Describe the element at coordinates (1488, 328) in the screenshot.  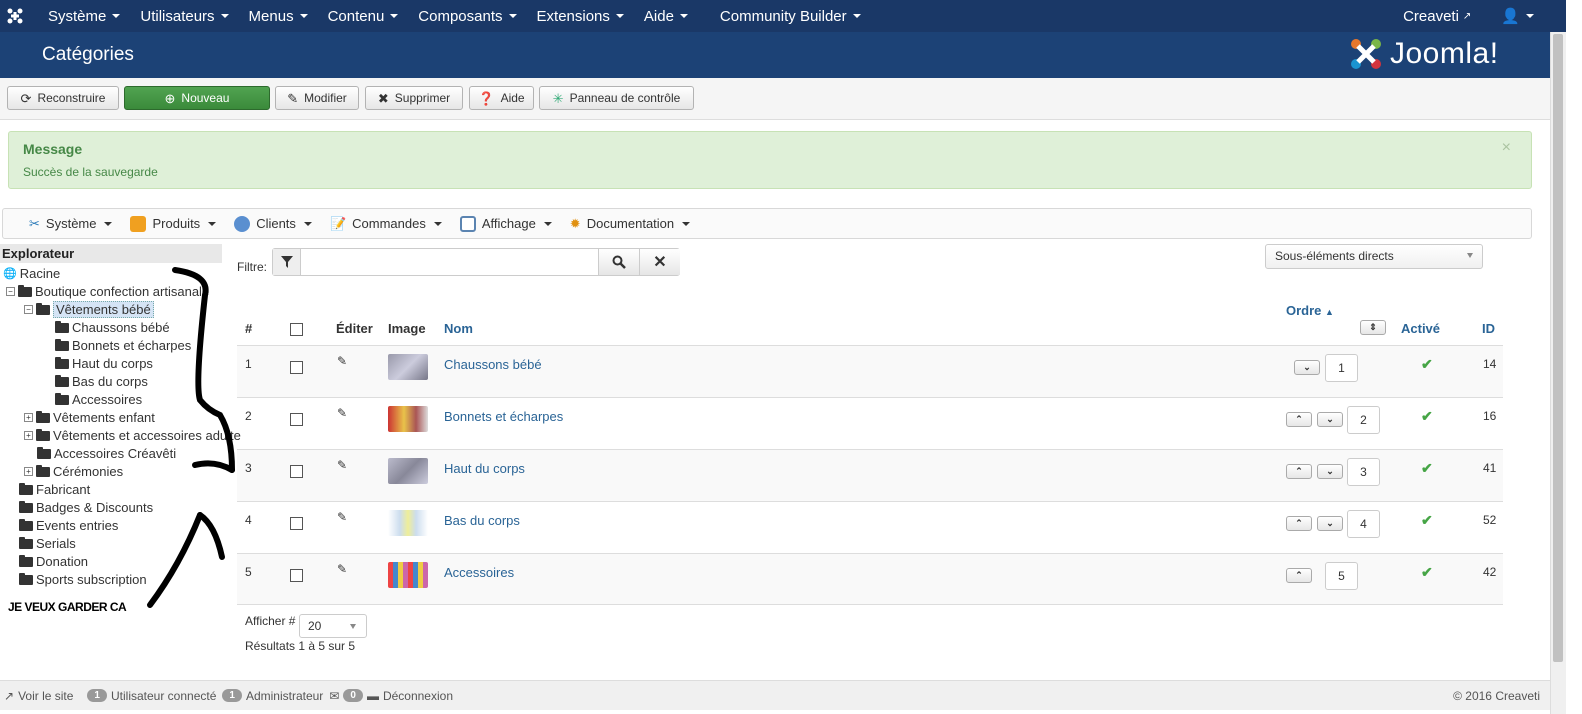
I see `col-id: ID` at that location.